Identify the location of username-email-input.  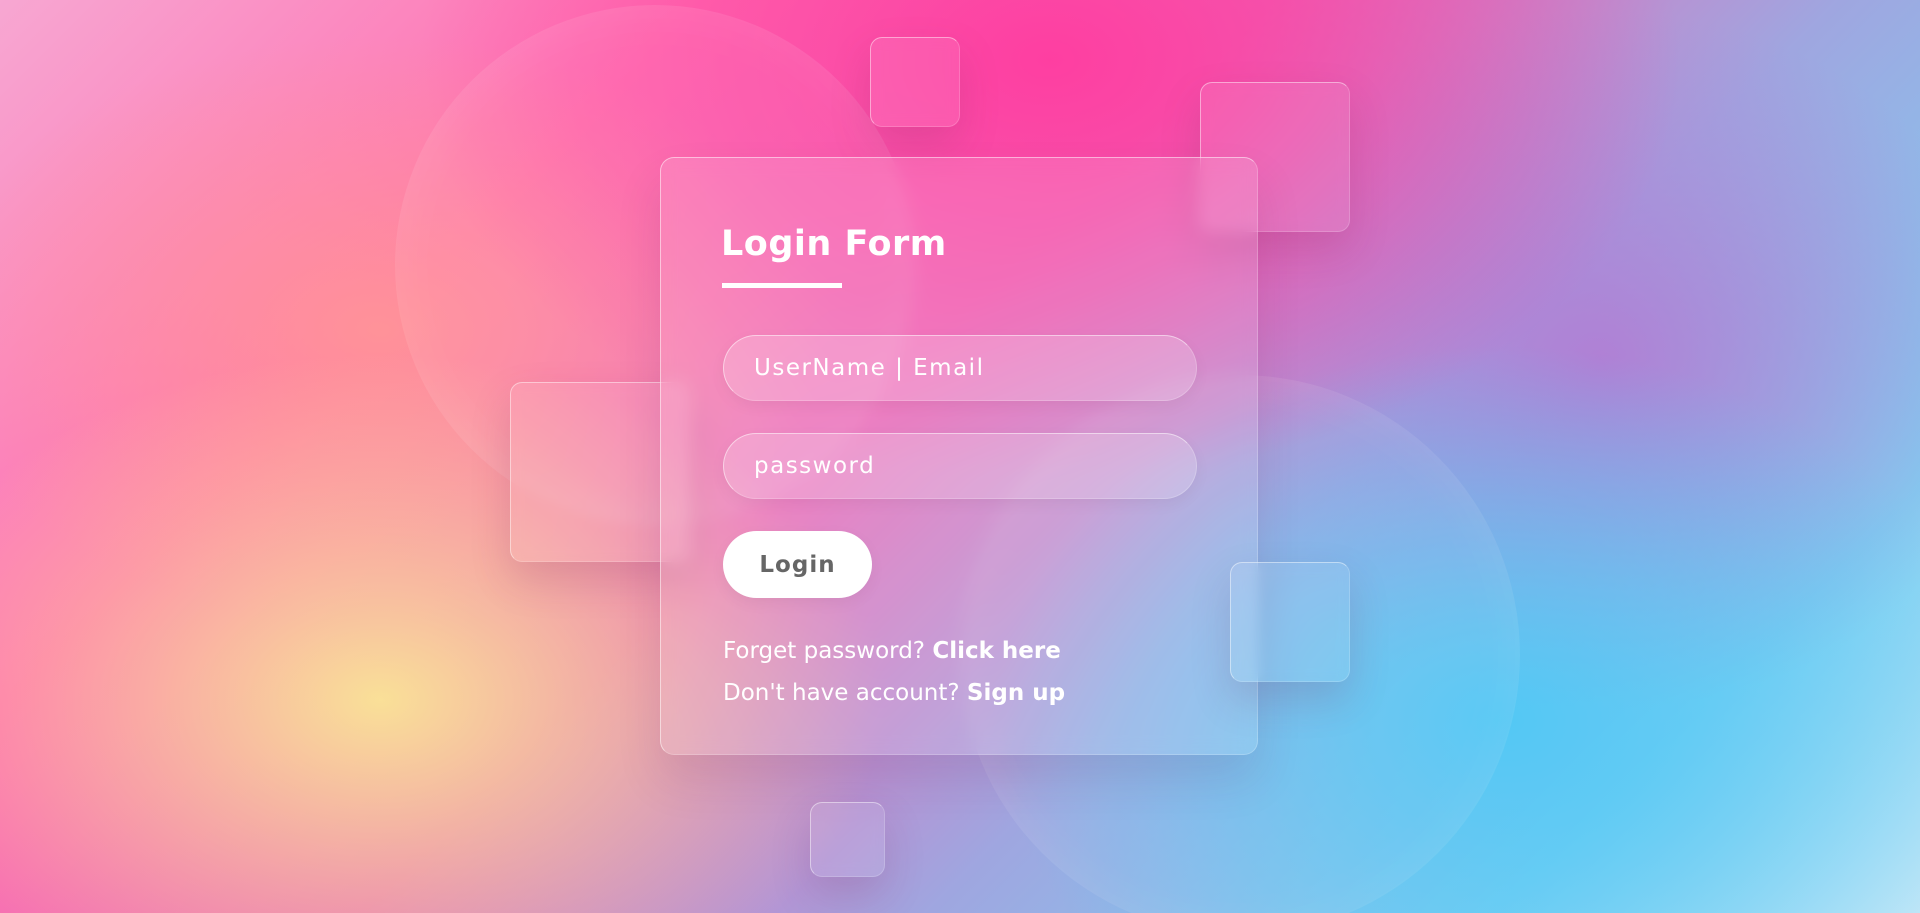
(960, 368).